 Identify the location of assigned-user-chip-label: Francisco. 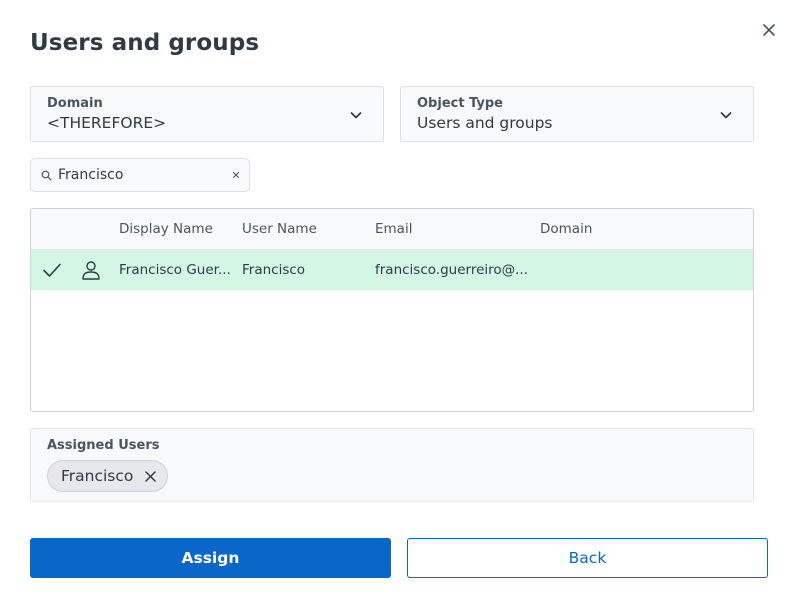
(97, 476).